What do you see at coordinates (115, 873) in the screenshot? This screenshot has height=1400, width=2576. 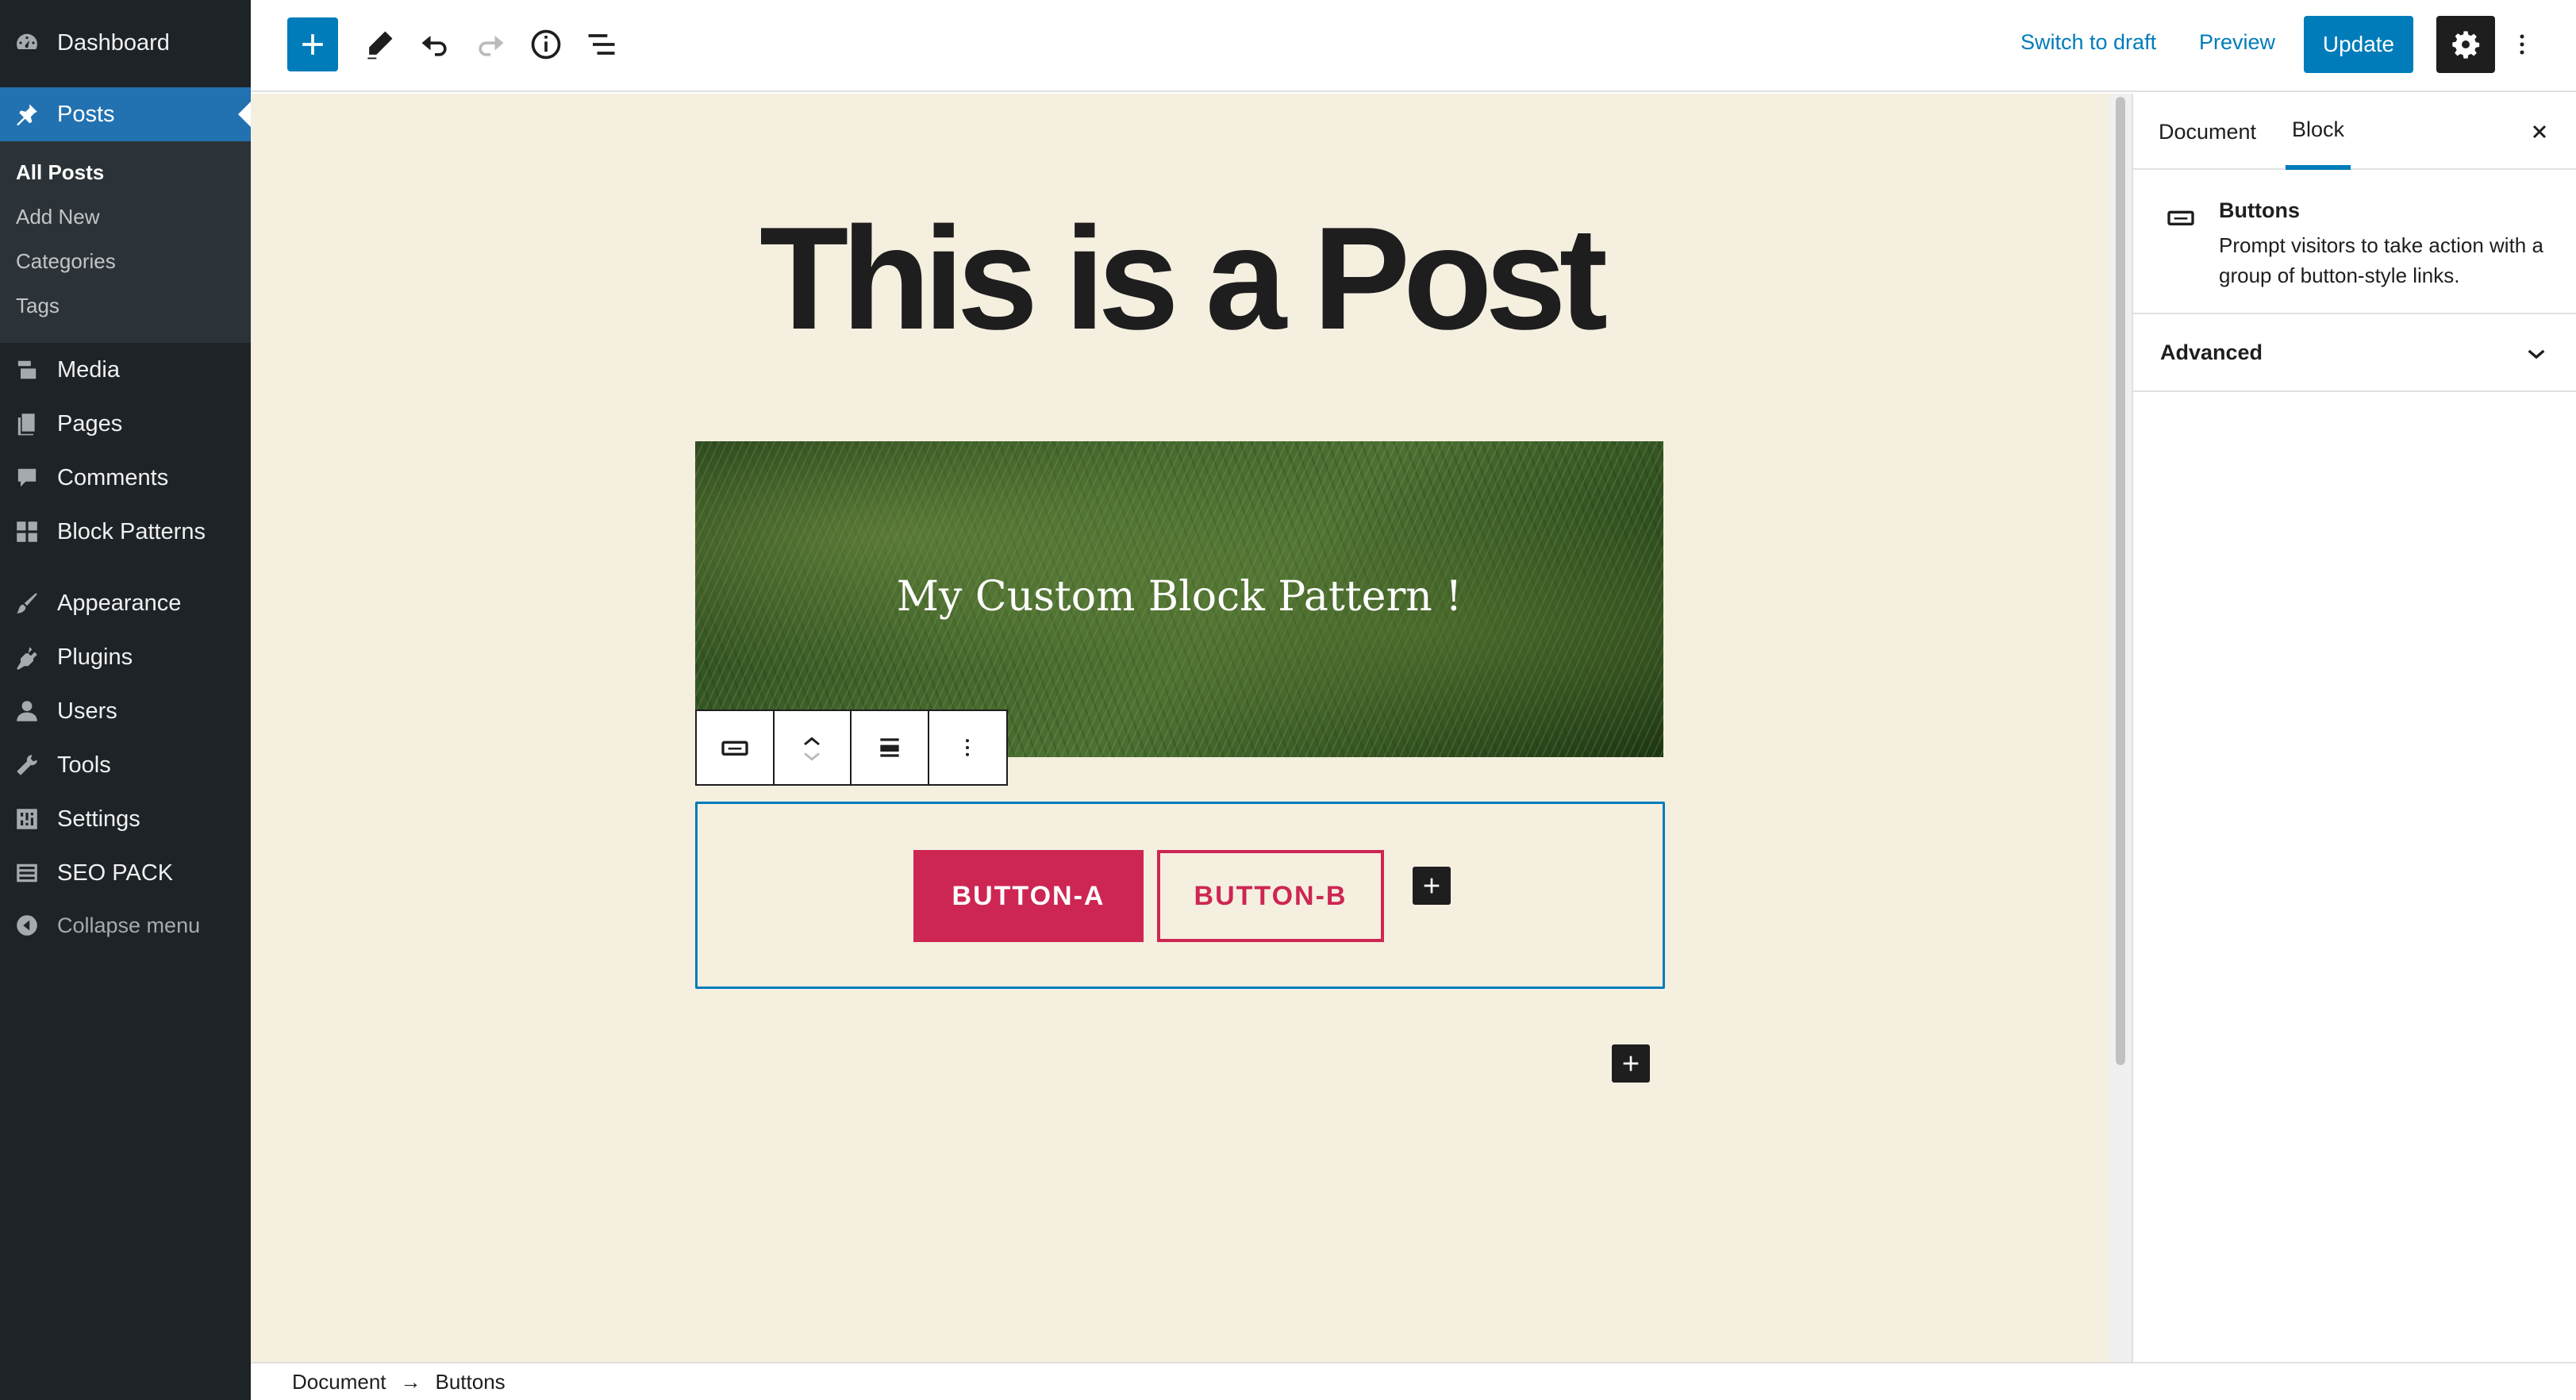 I see `menu-item-label: SEO PACK` at bounding box center [115, 873].